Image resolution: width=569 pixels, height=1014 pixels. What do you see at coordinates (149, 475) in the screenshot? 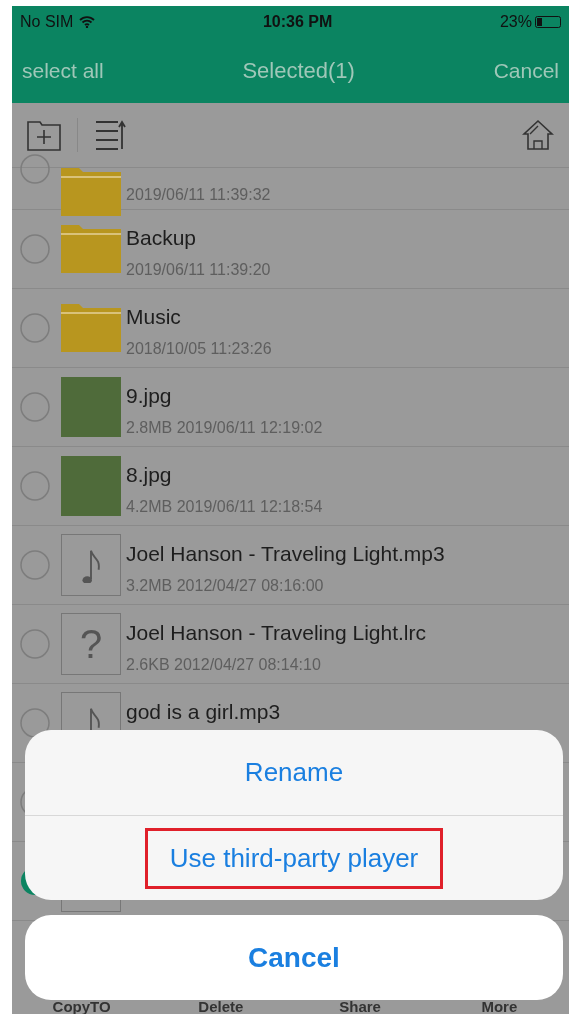
I see `file-name: 8.jpg` at bounding box center [149, 475].